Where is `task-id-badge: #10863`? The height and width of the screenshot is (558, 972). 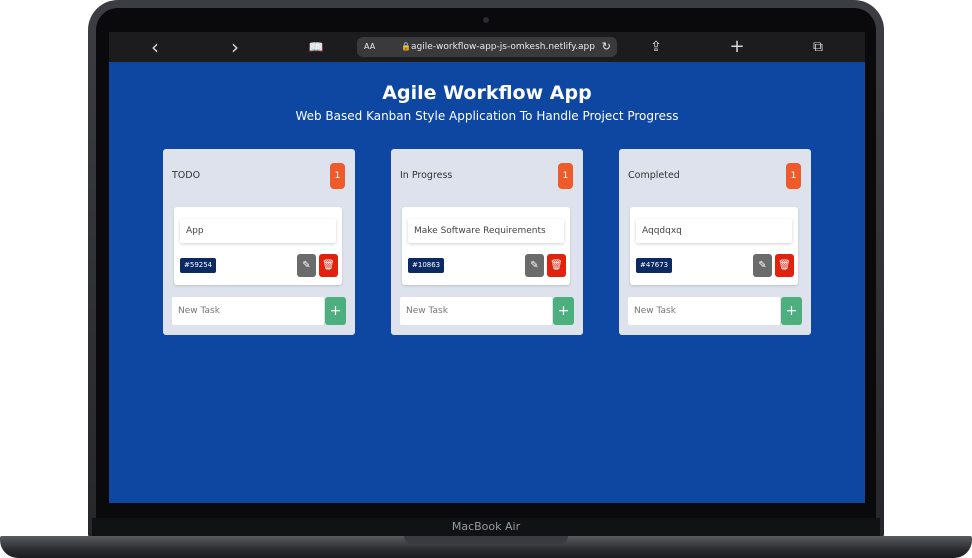
task-id-badge: #10863 is located at coordinates (426, 265).